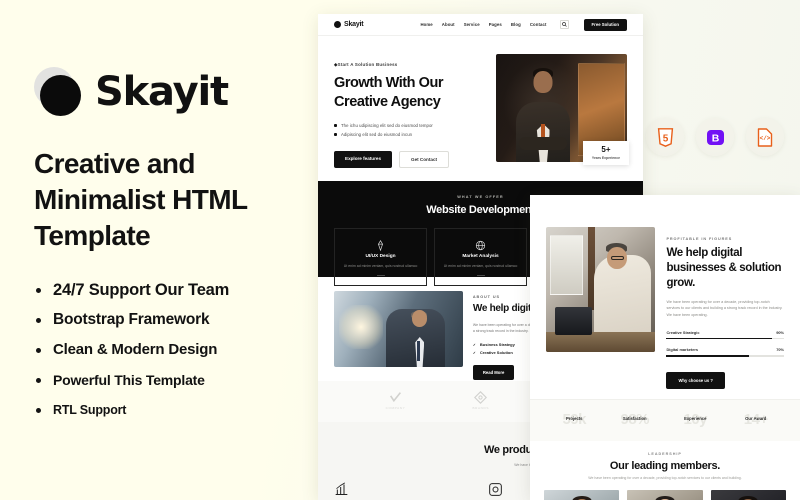  Describe the element at coordinates (354, 24) in the screenshot. I see `site-logo-text: Skayit` at that location.